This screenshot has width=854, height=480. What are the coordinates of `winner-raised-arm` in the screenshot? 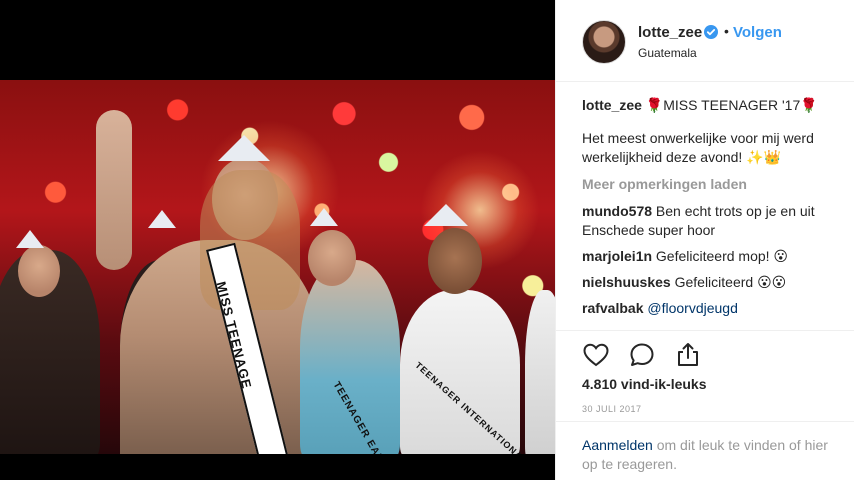 It's located at (114, 190).